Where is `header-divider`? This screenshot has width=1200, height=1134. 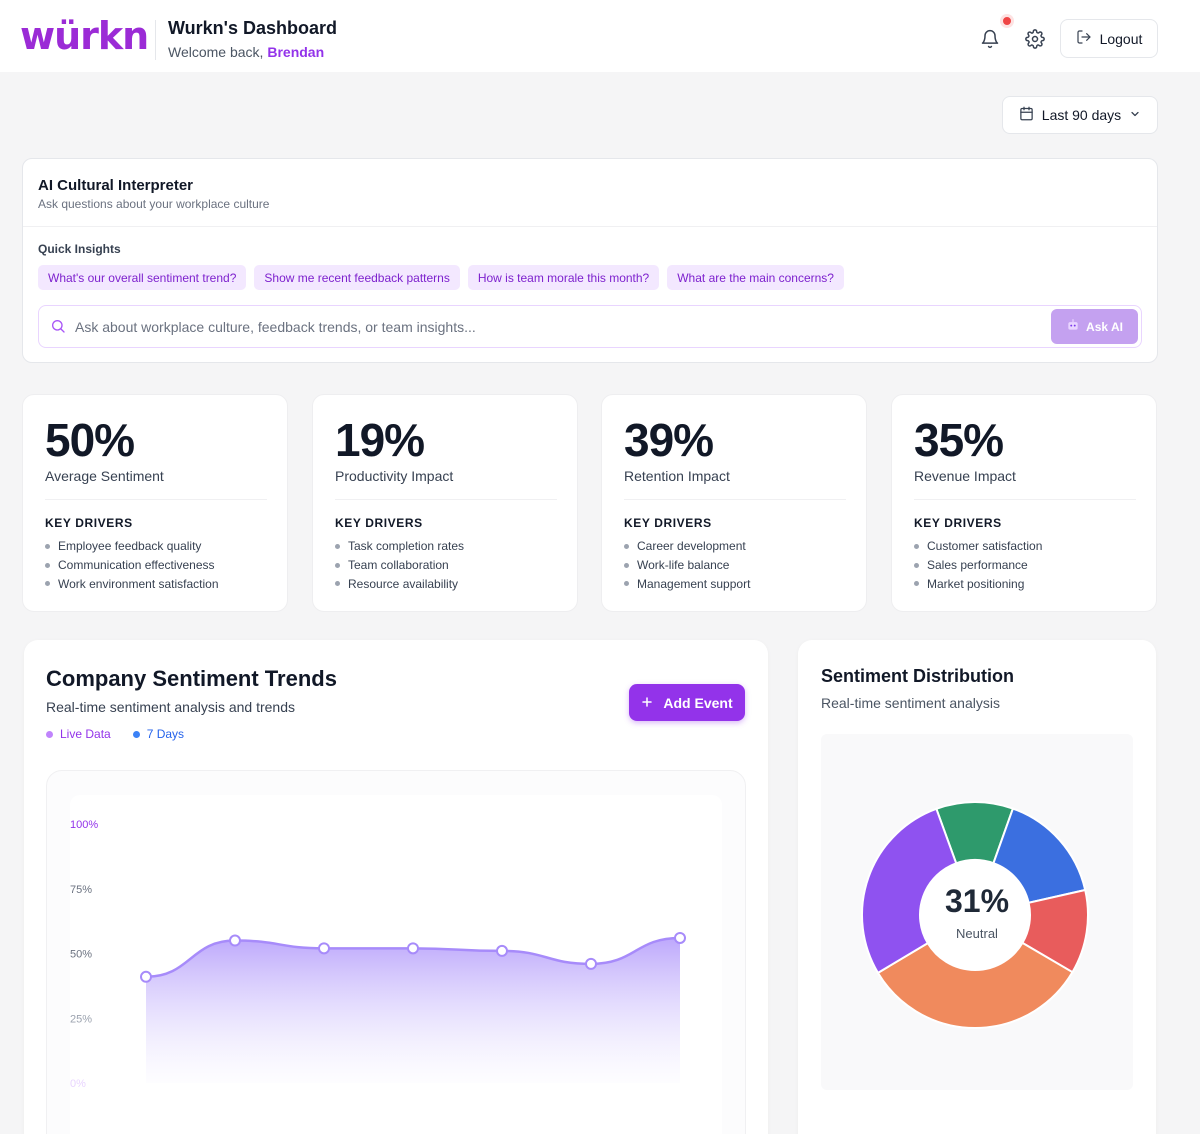 header-divider is located at coordinates (155, 40).